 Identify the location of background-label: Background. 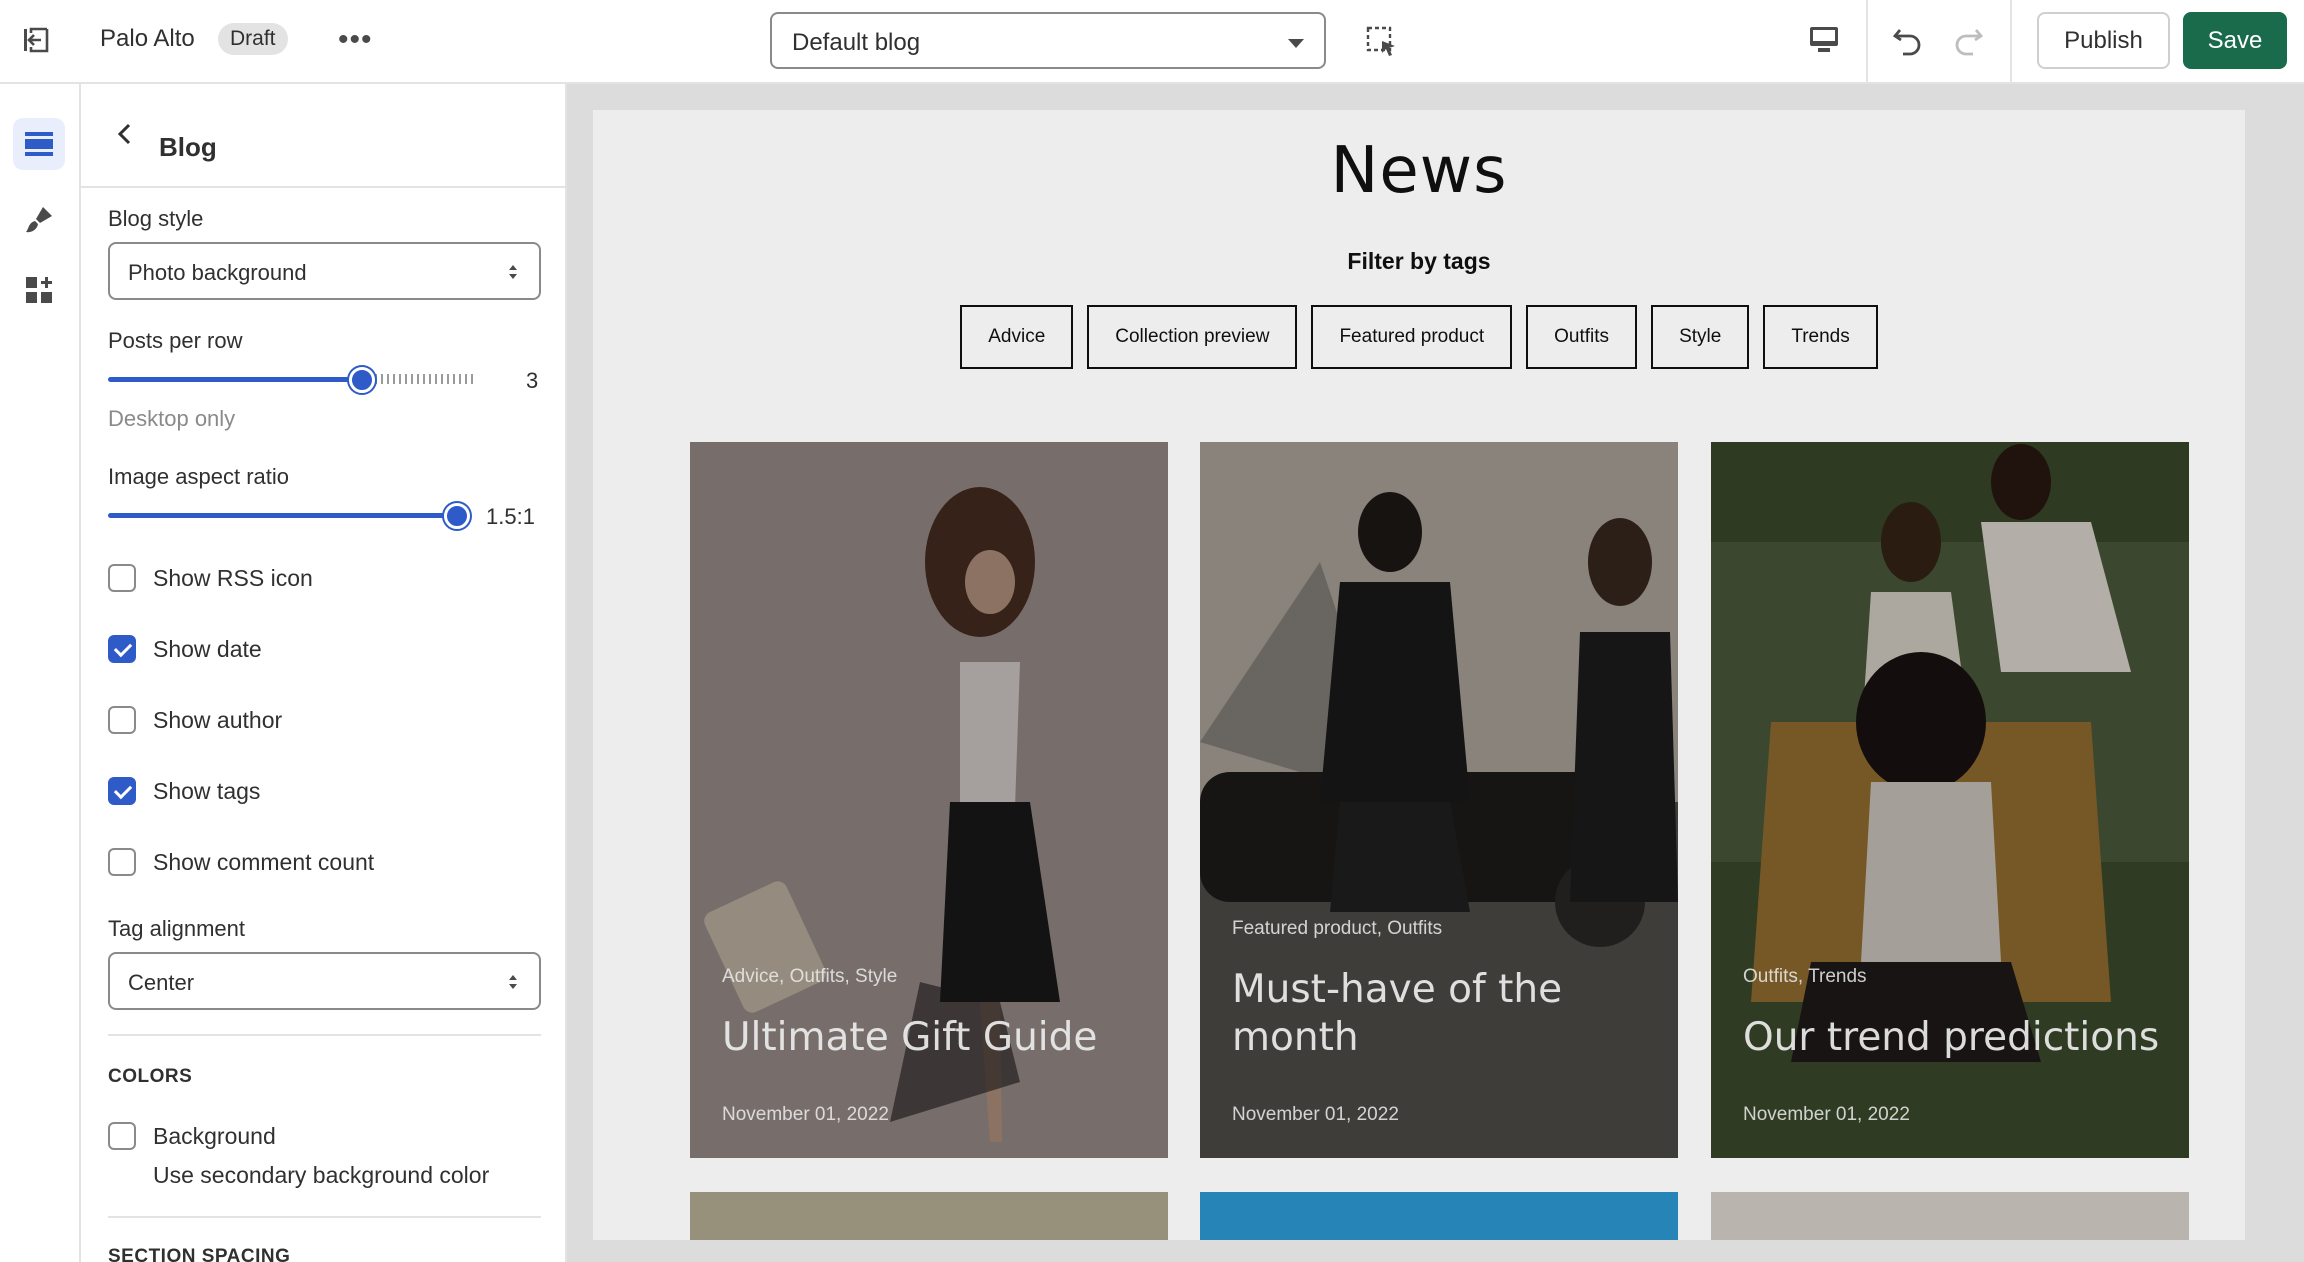
(214, 1136).